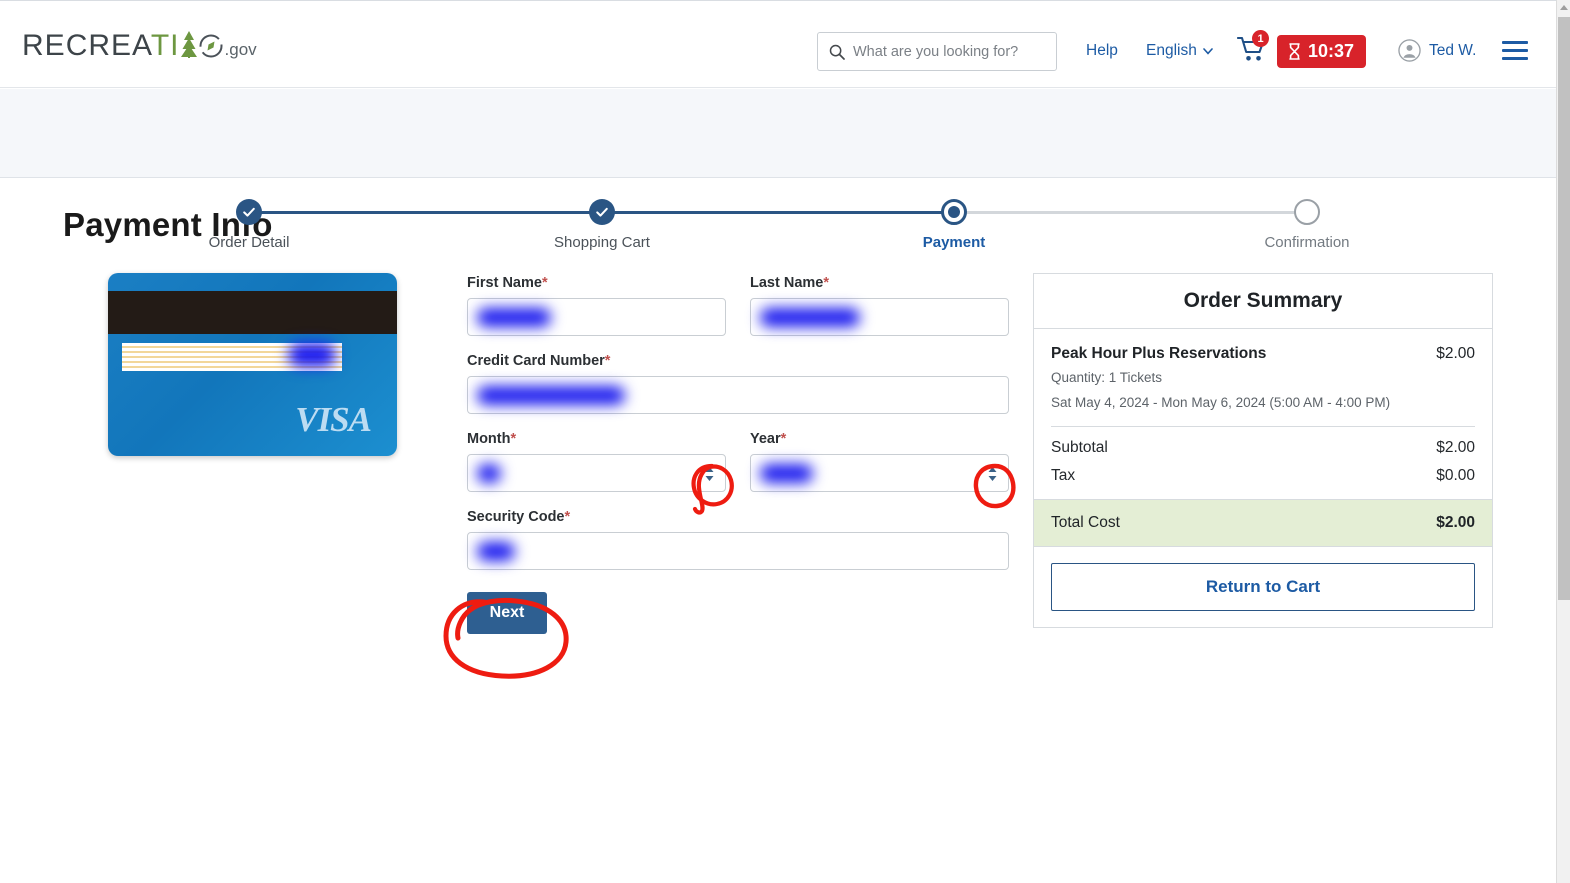 Image resolution: width=1570 pixels, height=883 pixels. I want to click on logo-tree-icon, so click(189, 45).